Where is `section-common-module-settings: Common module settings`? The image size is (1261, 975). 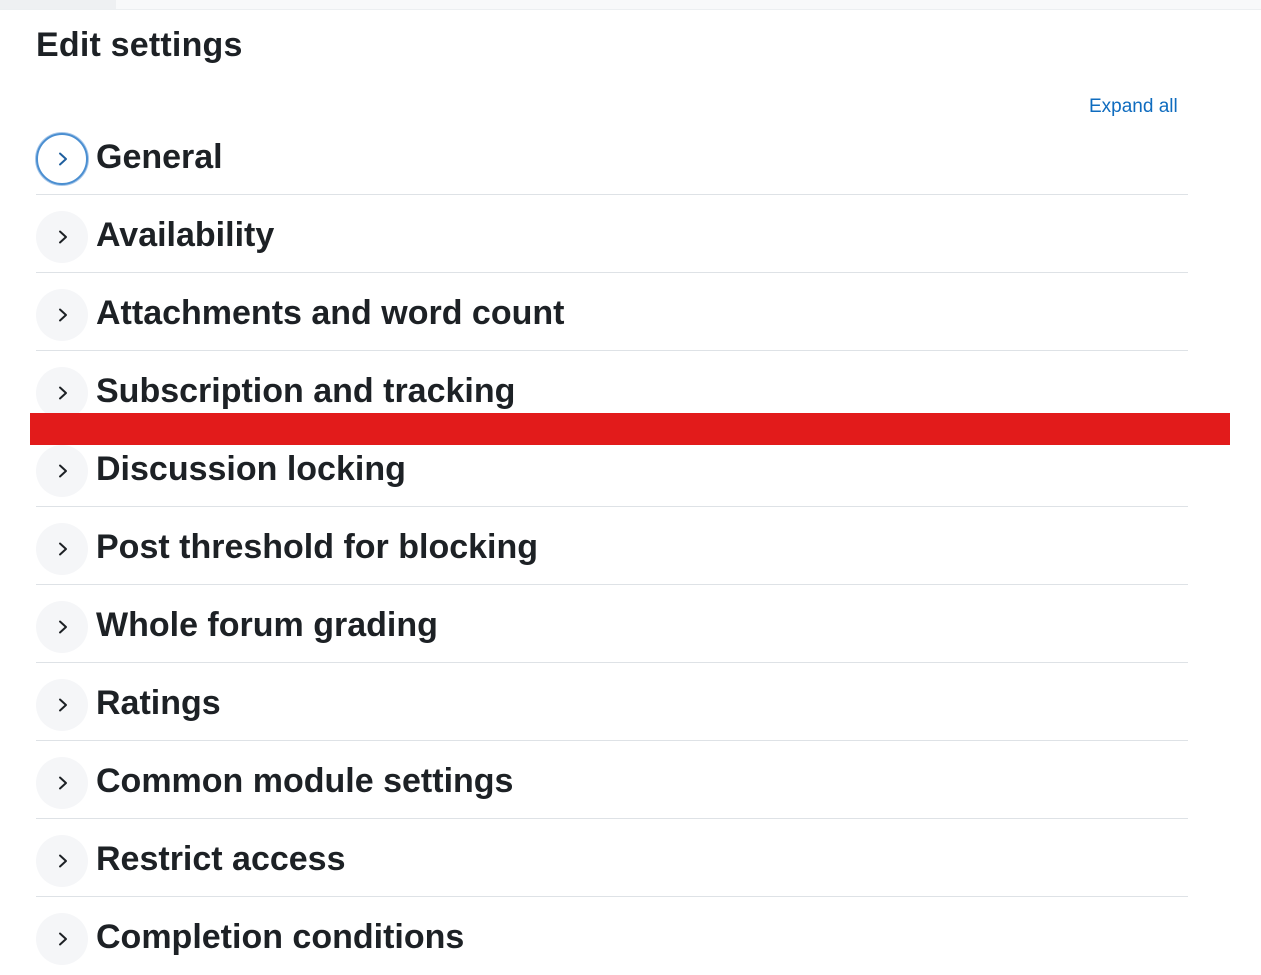 section-common-module-settings: Common module settings is located at coordinates (612, 780).